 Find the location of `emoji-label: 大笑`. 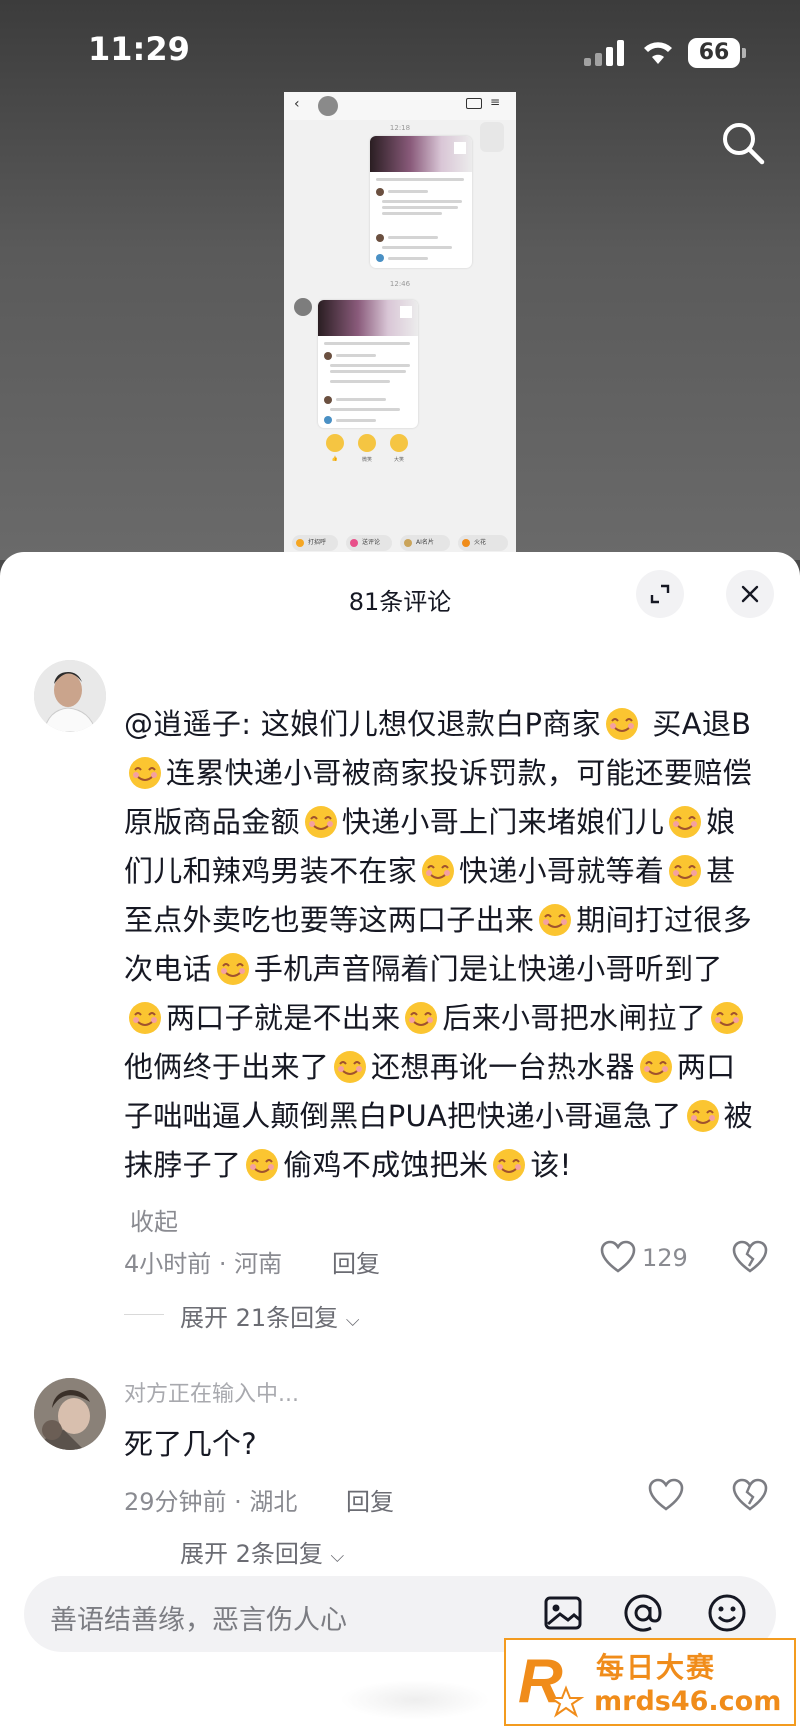

emoji-label: 大笑 is located at coordinates (398, 460).